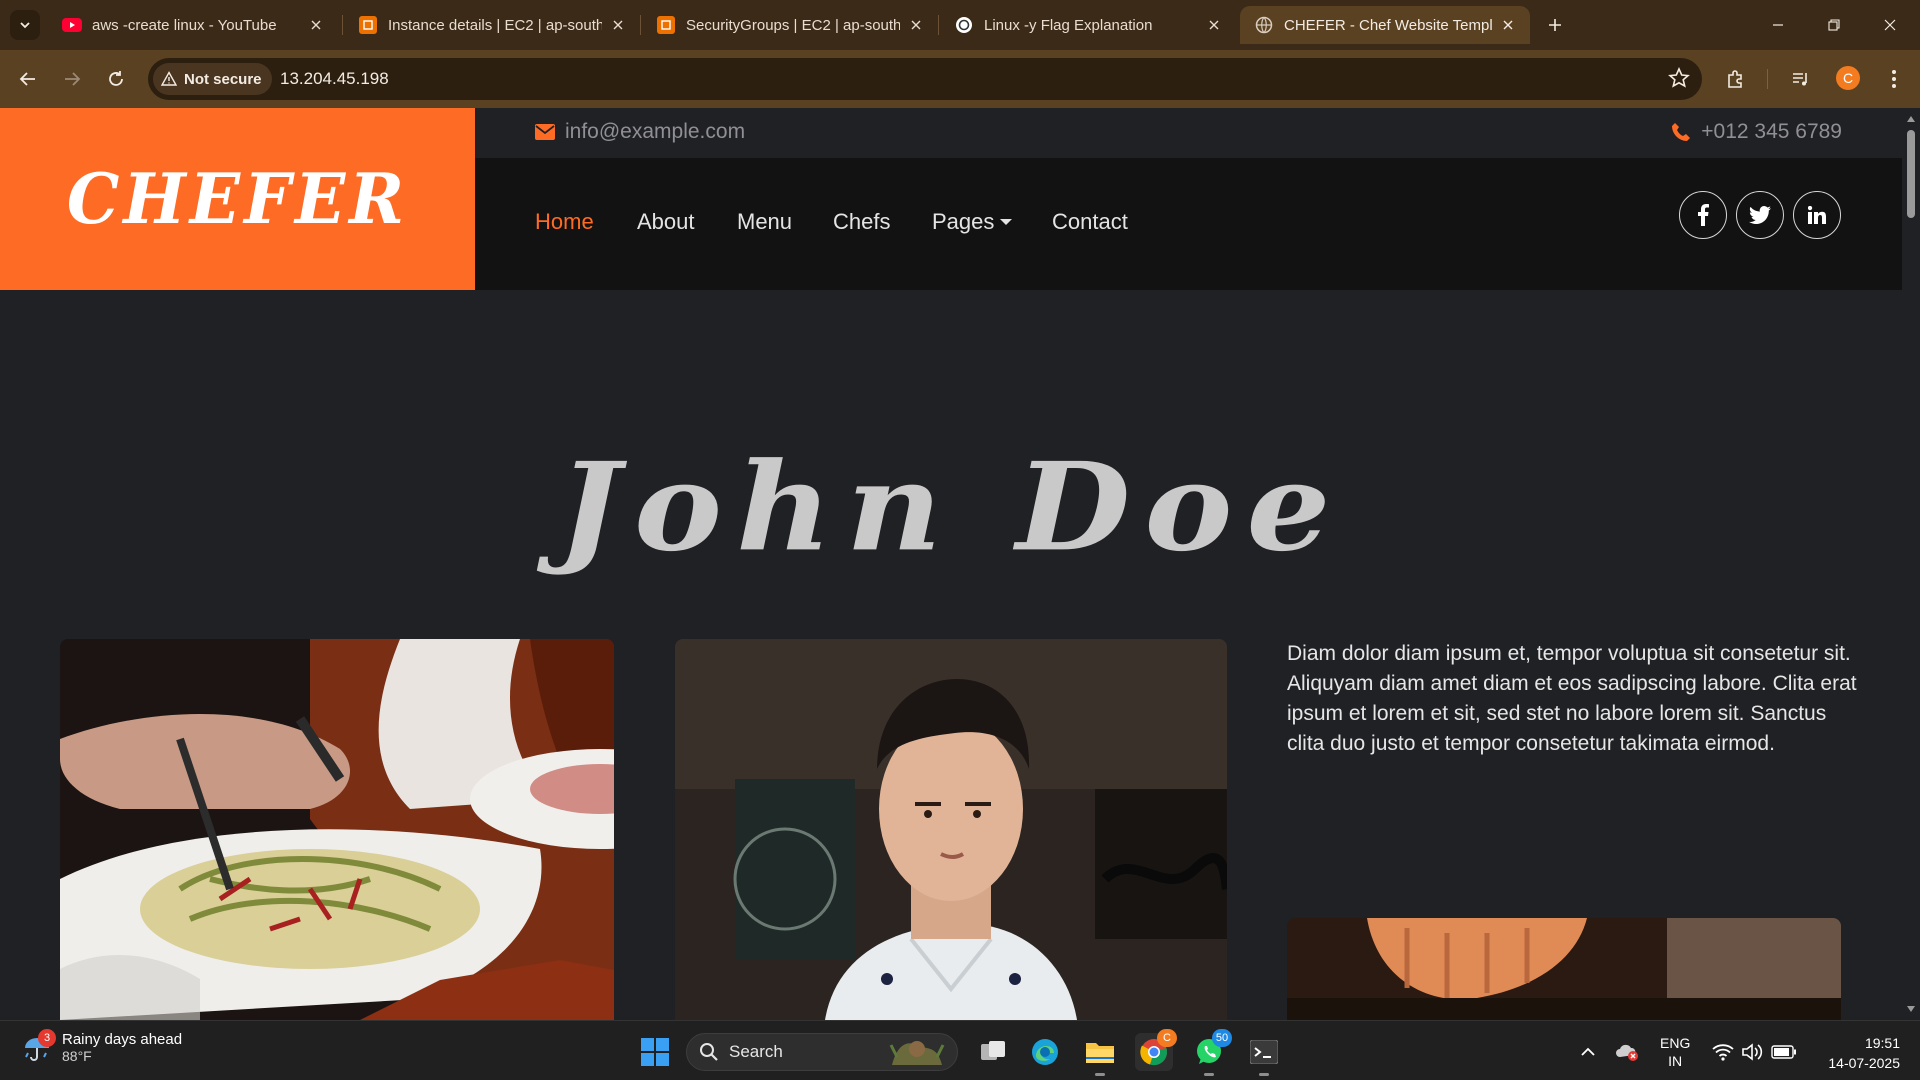 The height and width of the screenshot is (1080, 1920). What do you see at coordinates (72, 25) in the screenshot?
I see `youtube-icon` at bounding box center [72, 25].